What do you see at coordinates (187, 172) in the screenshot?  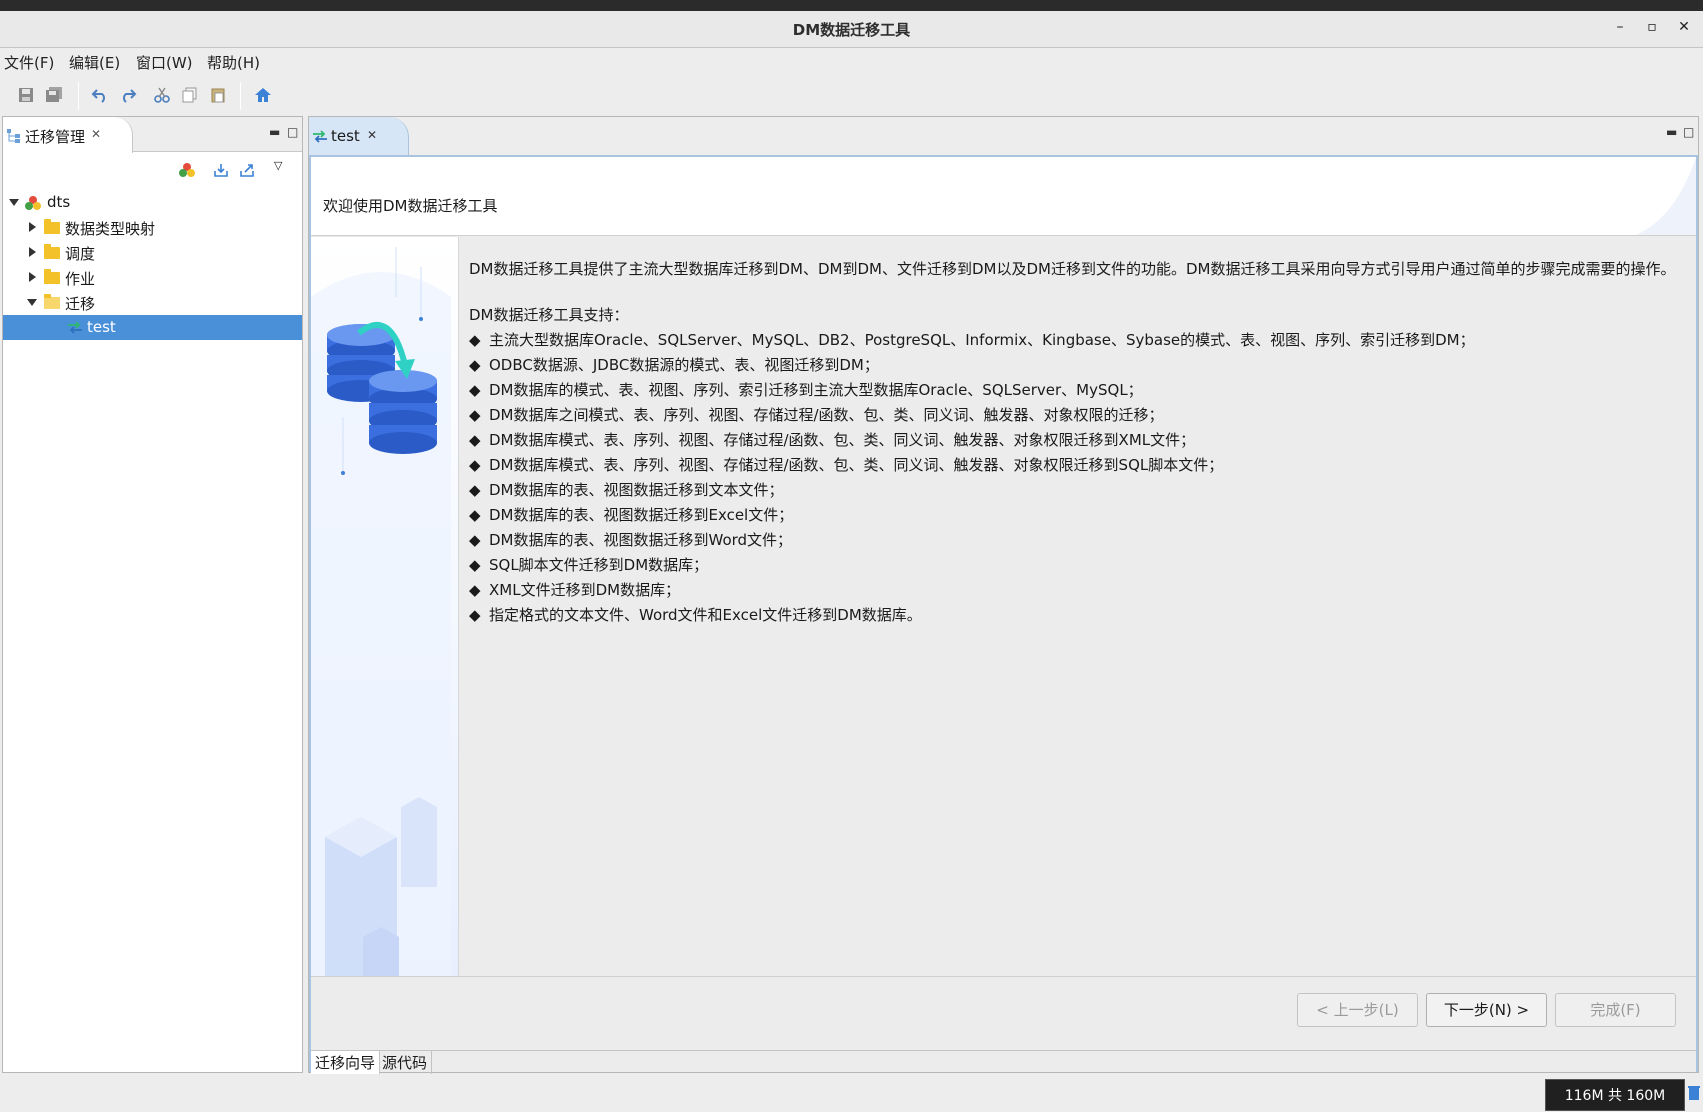 I see `new-project-icon` at bounding box center [187, 172].